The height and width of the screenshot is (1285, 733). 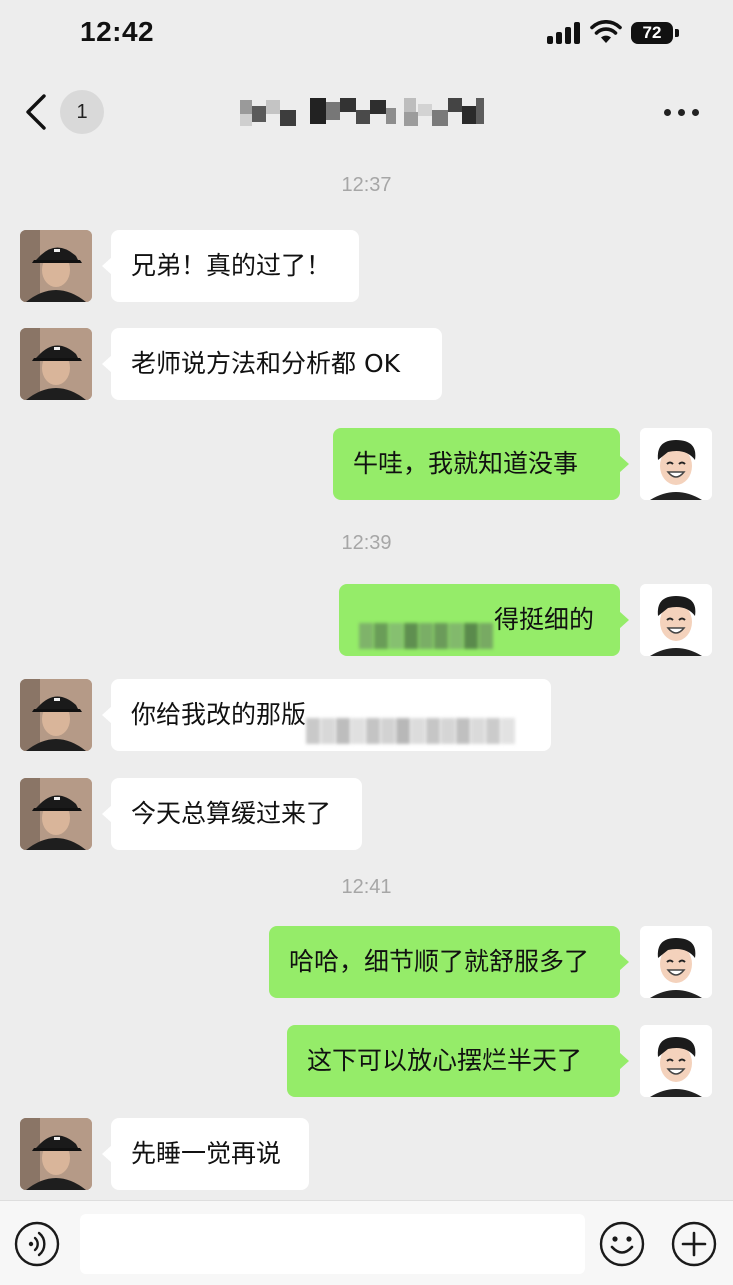 I want to click on wifi-icon, so click(x=606, y=31).